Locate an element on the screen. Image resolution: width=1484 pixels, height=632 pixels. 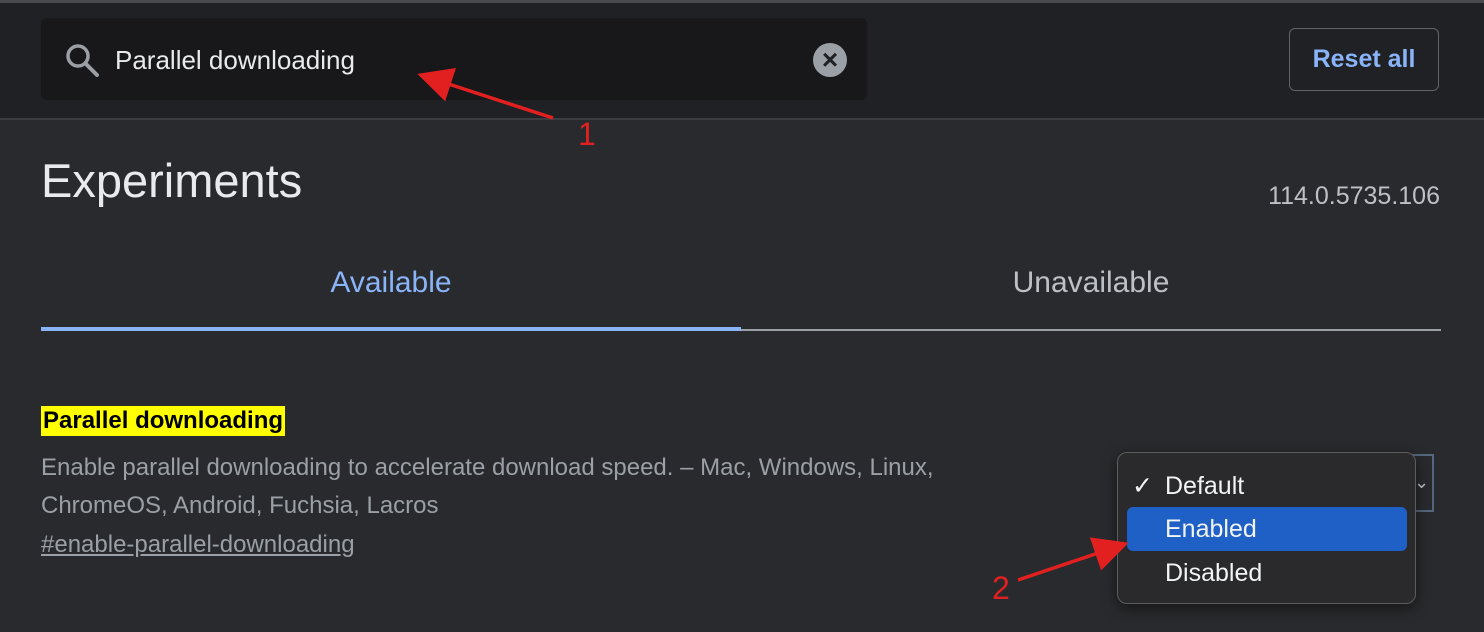
annotation-label-2: 2 is located at coordinates (1001, 588).